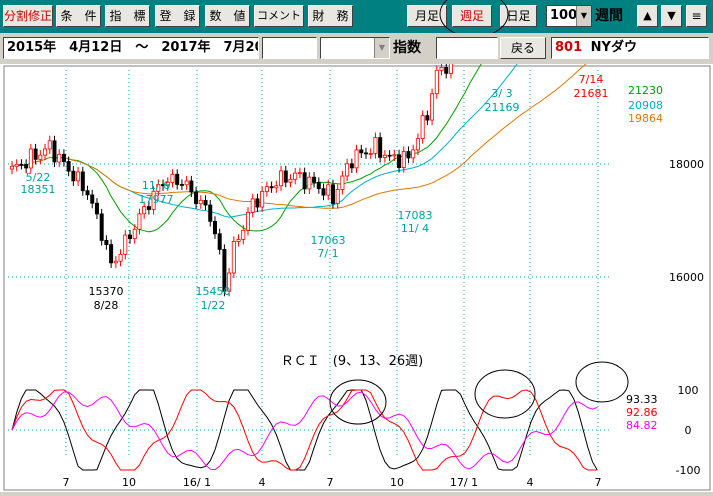 This screenshot has width=713, height=496. What do you see at coordinates (213, 305) in the screenshot?
I see `annotation-bottom: 1/22` at bounding box center [213, 305].